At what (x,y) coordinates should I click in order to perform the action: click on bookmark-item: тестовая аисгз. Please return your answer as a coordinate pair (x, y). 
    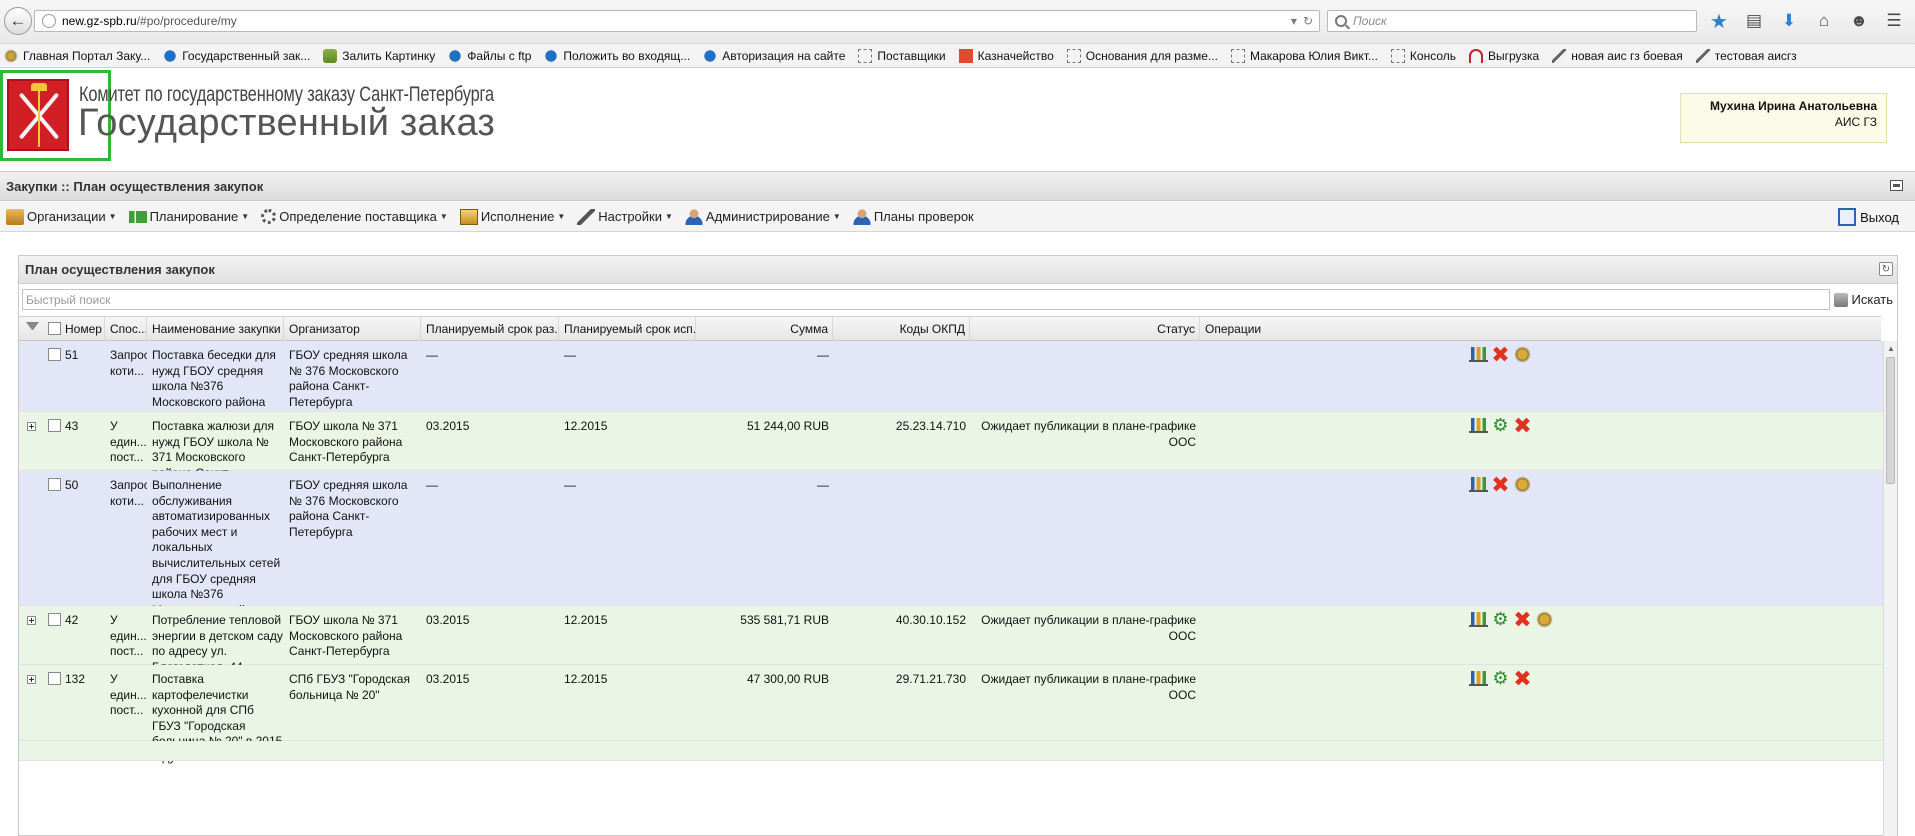
    Looking at the image, I should click on (1746, 55).